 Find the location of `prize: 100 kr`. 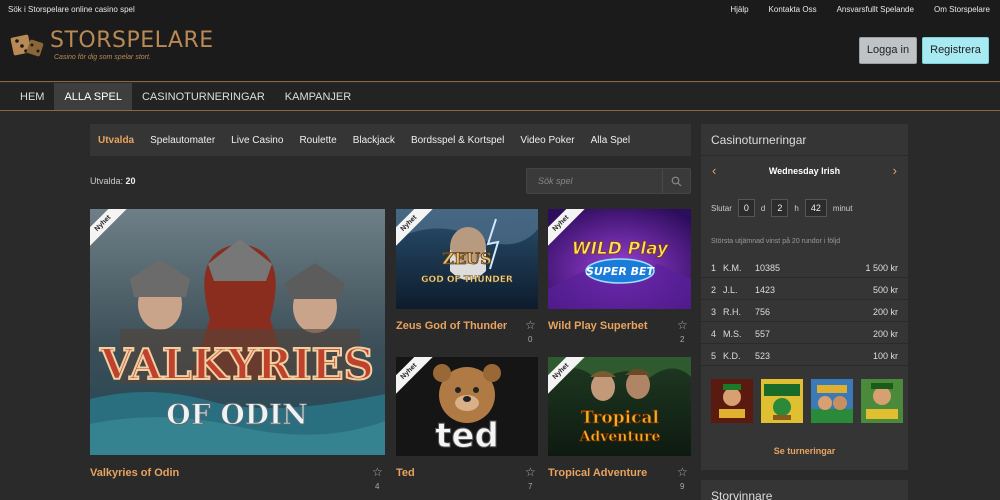

prize: 100 kr is located at coordinates (885, 356).